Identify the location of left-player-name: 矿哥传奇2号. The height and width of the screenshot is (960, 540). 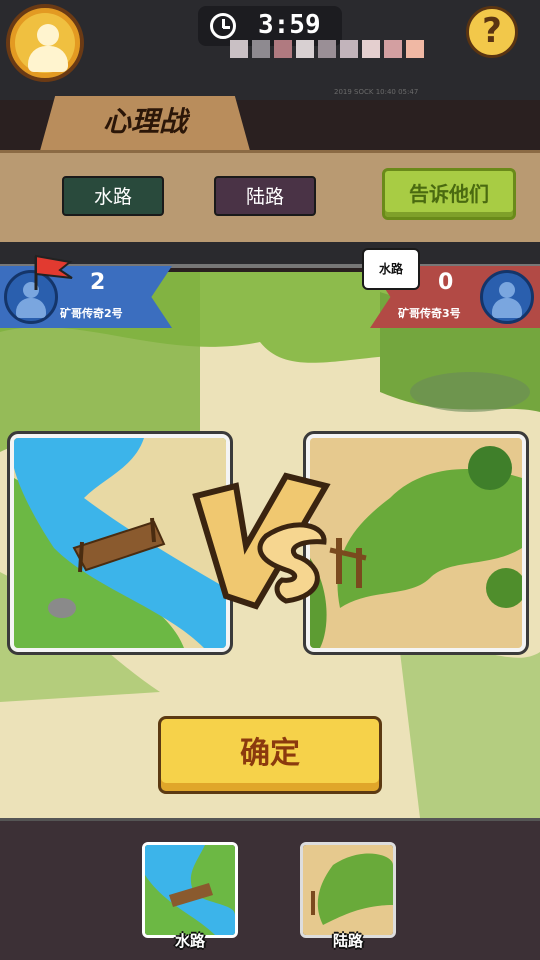
(91, 313).